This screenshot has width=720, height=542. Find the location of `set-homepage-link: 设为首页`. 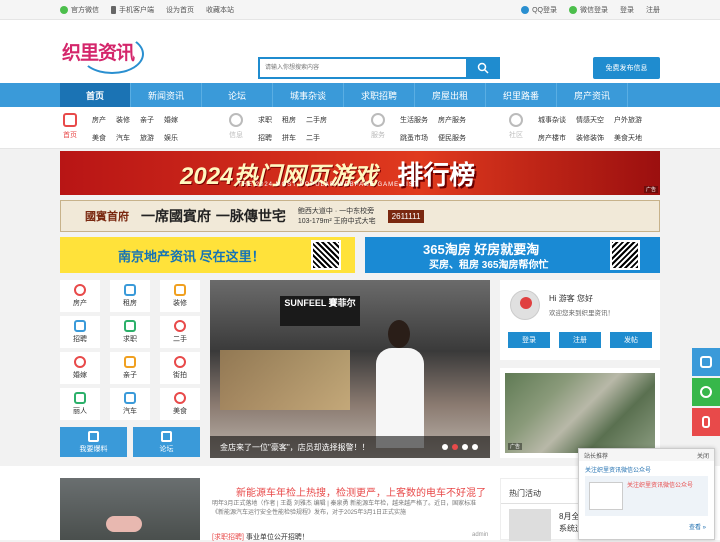

set-homepage-link: 设为首页 is located at coordinates (180, 10).